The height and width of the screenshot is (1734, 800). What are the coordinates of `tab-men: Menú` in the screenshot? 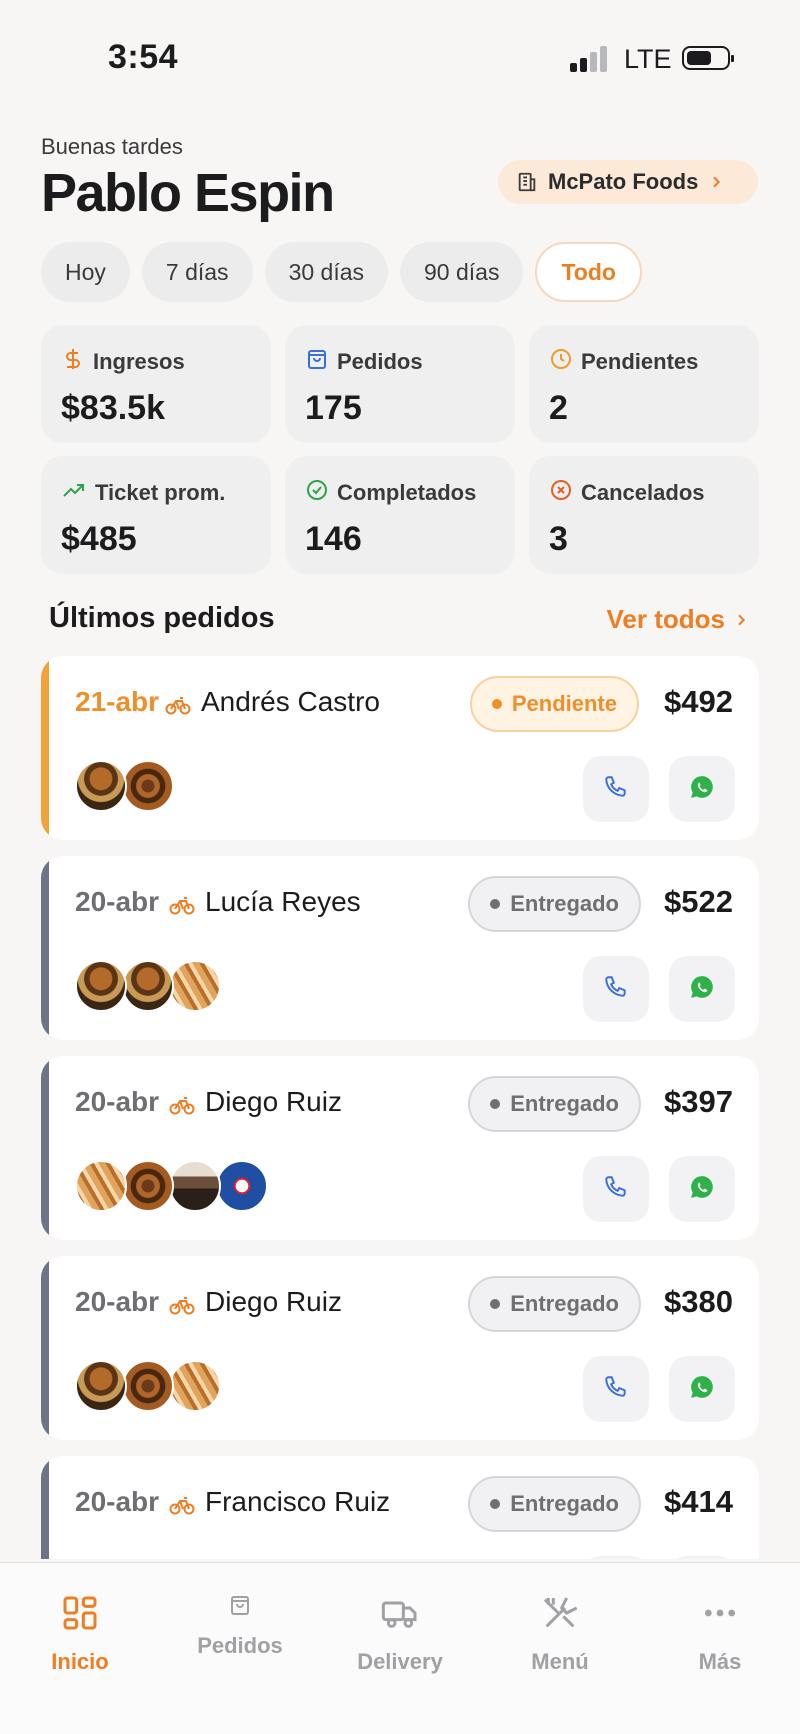 It's located at (560, 1634).